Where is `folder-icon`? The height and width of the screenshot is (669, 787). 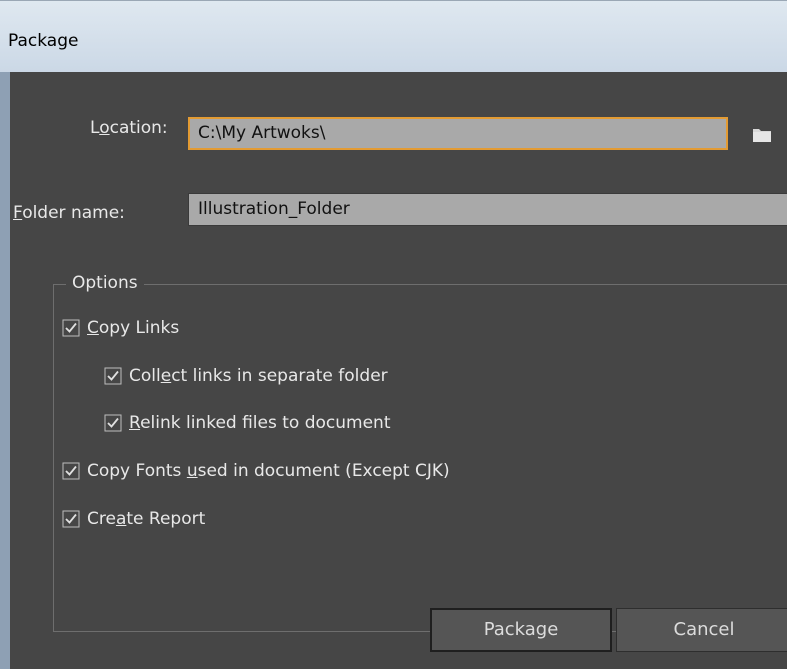
folder-icon is located at coordinates (762, 135).